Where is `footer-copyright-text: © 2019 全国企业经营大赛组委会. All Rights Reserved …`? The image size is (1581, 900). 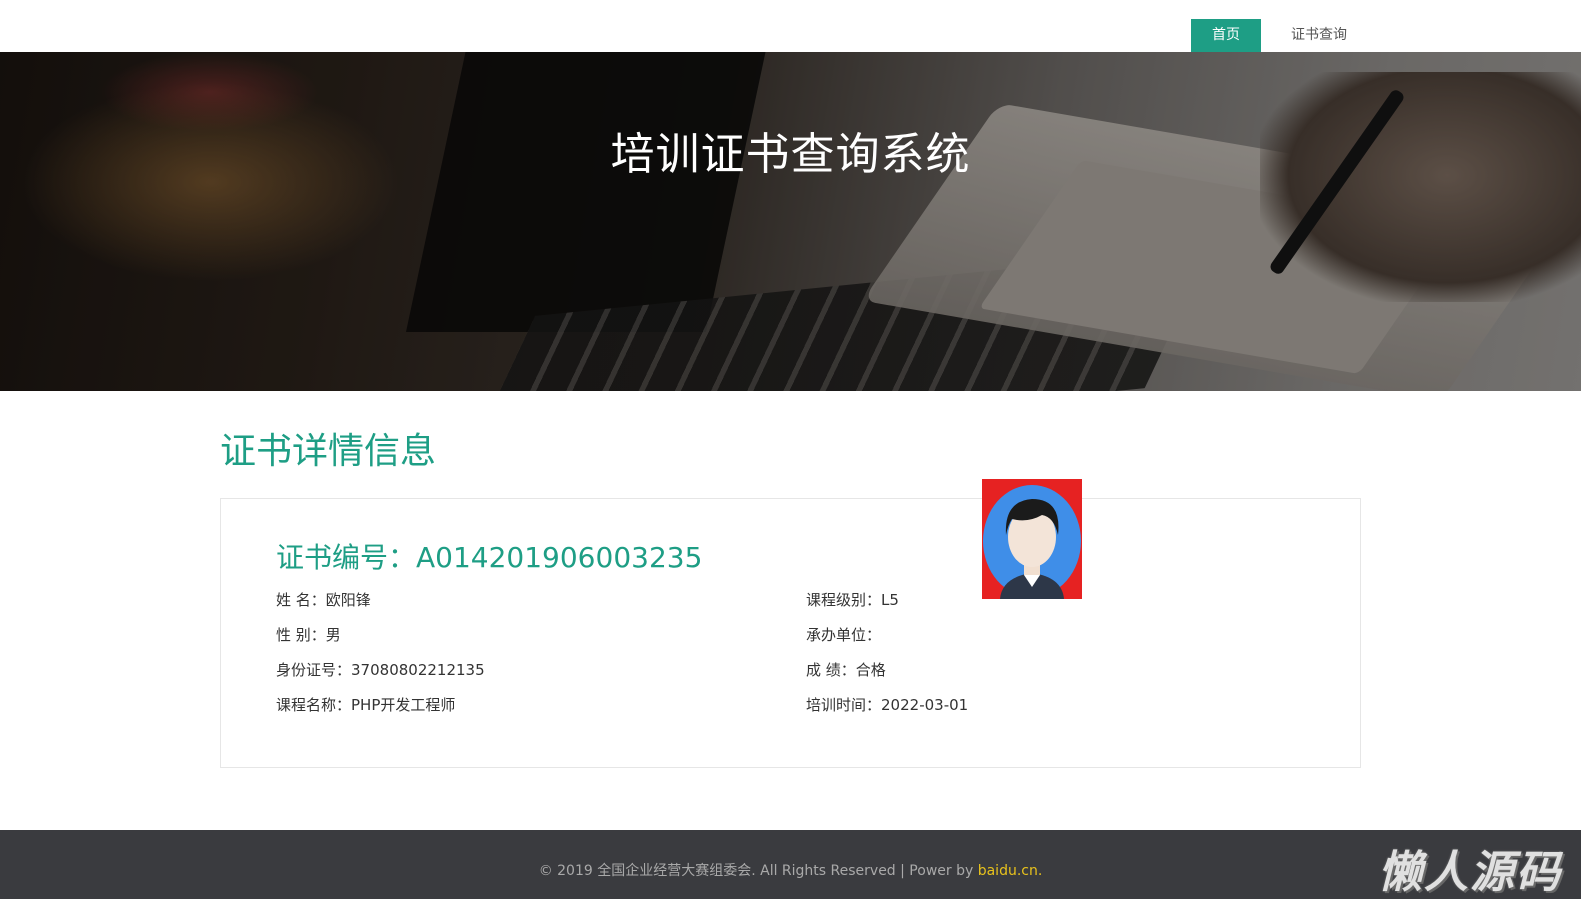 footer-copyright-text: © 2019 全国企业经营大赛组委会. All Rights Reserved … is located at coordinates (758, 871).